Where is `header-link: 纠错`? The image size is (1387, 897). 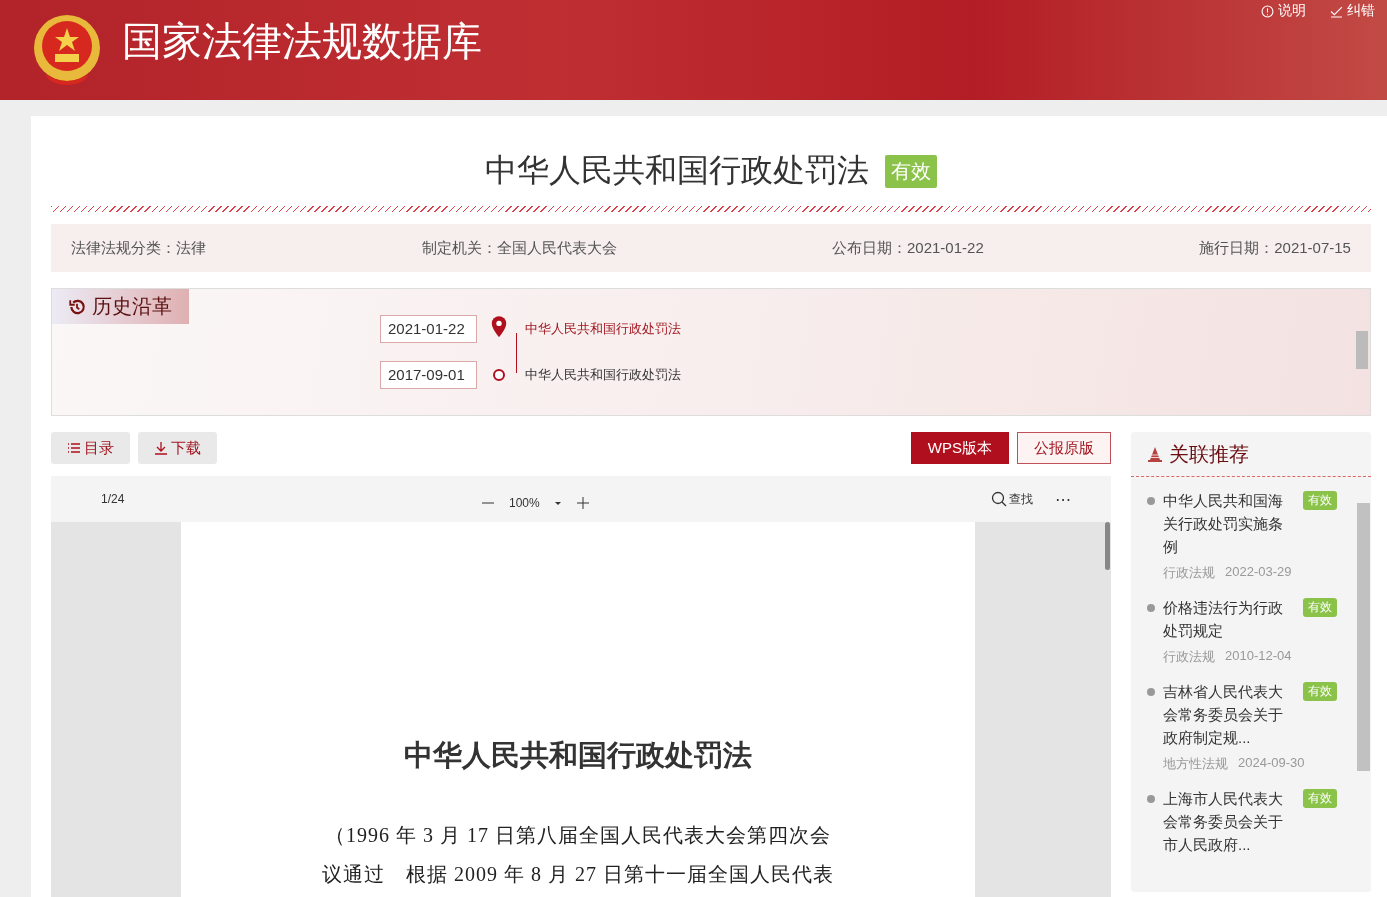 header-link: 纠错 is located at coordinates (1352, 11).